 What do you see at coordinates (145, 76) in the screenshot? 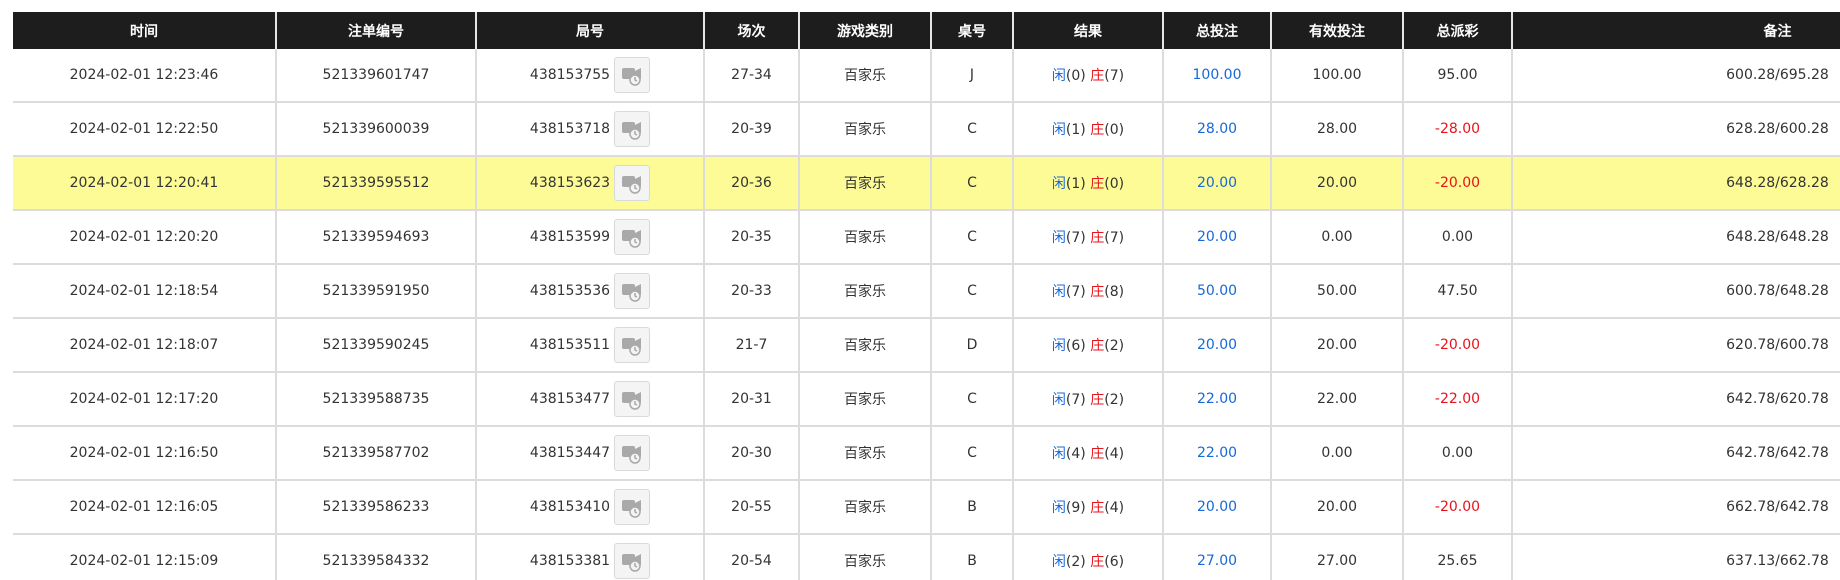
I see `cell-time: 2024-02-01 12:23:46` at bounding box center [145, 76].